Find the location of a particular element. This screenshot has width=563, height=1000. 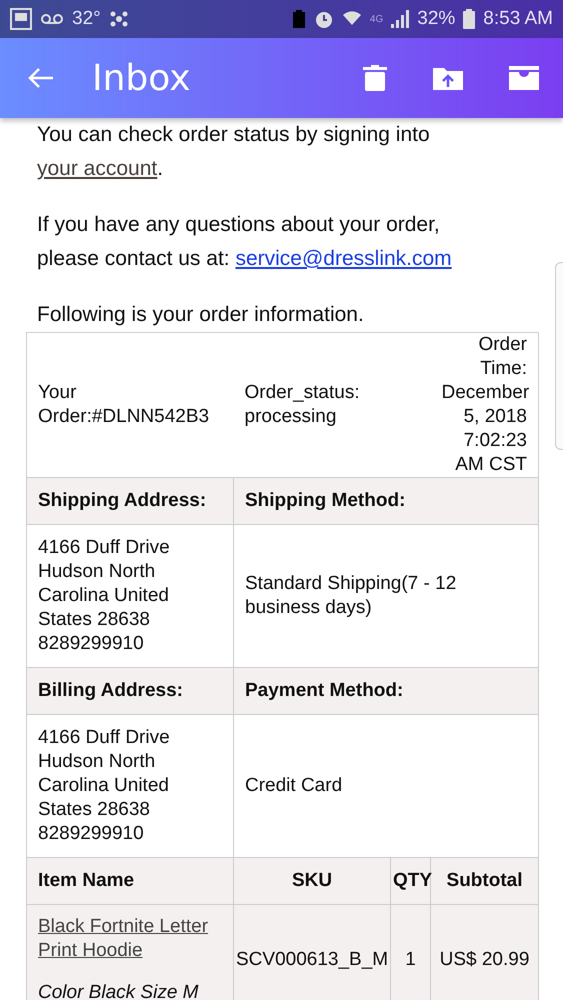

section-heading: Shipping Method: is located at coordinates (386, 501).